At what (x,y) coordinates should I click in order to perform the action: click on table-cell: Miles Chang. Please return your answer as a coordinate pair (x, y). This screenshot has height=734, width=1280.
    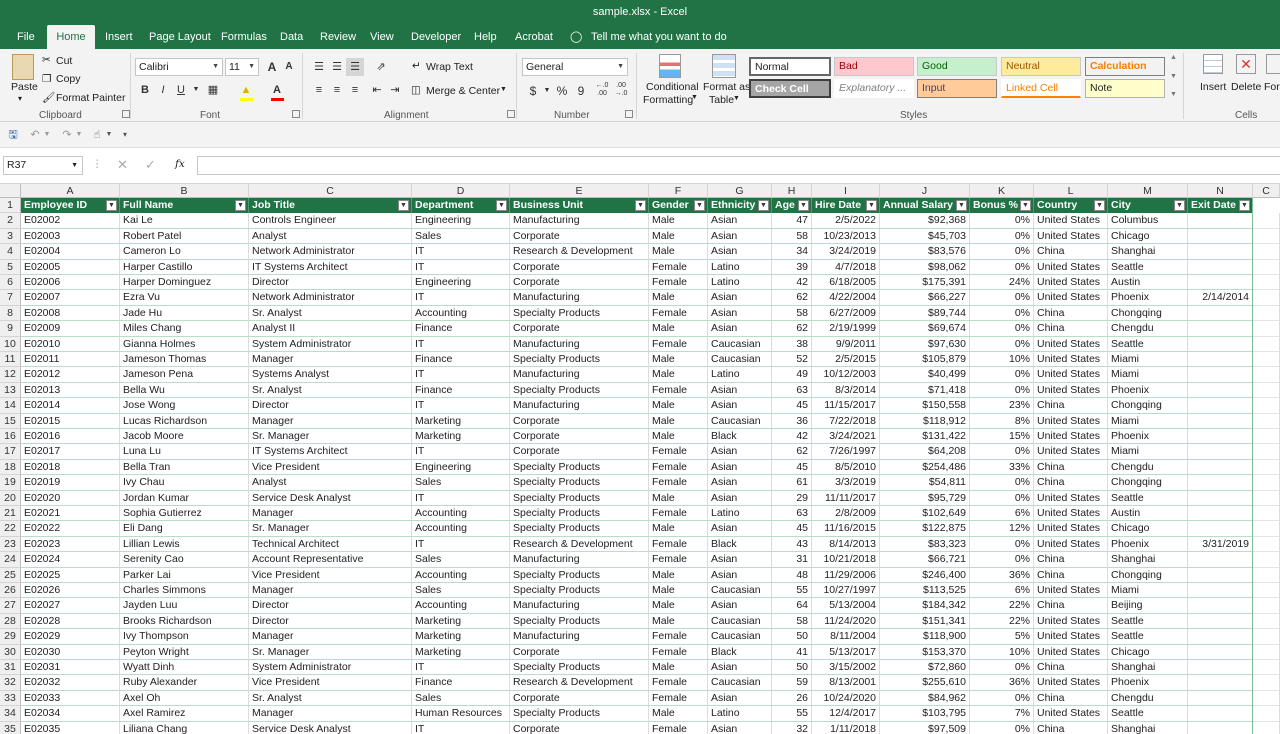
    Looking at the image, I should click on (184, 329).